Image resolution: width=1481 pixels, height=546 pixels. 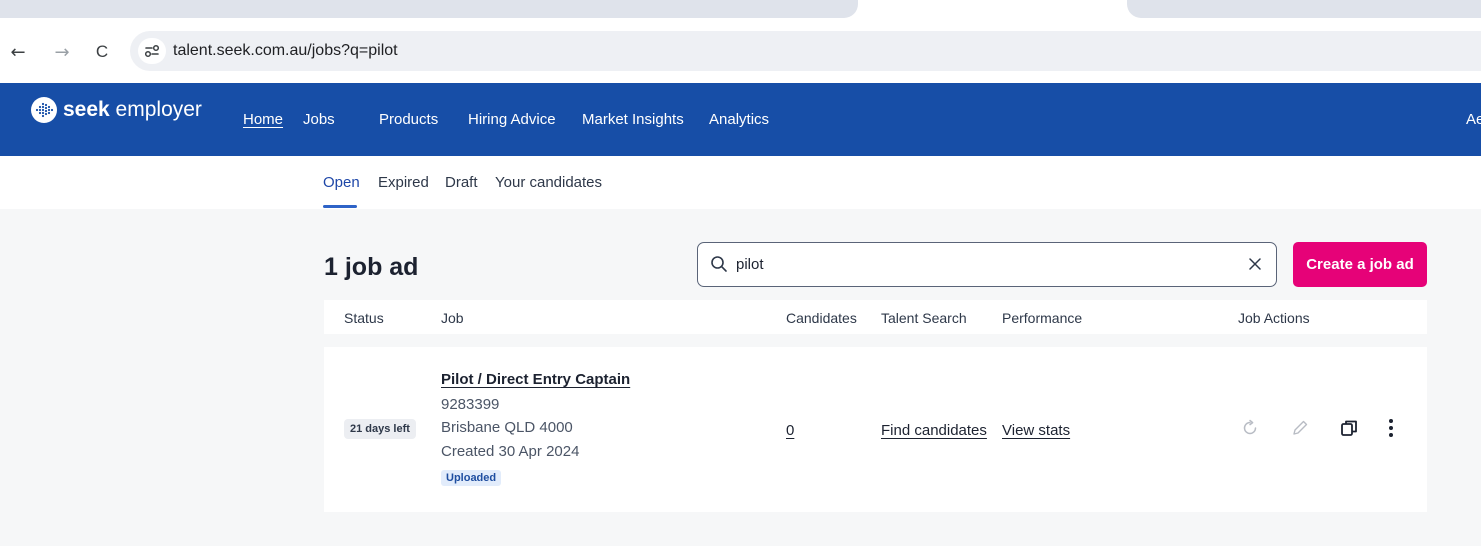 What do you see at coordinates (1274, 318) in the screenshot?
I see `column-header-job-actions: Job Actions` at bounding box center [1274, 318].